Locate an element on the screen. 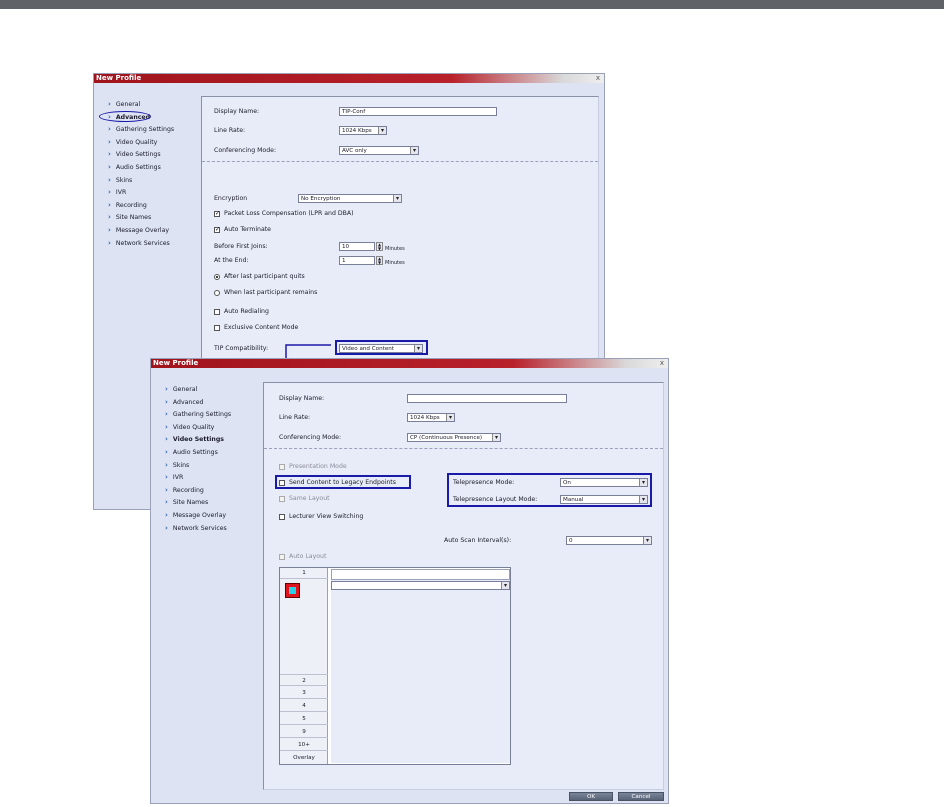  minutes-label-1: Minutes is located at coordinates (395, 249).